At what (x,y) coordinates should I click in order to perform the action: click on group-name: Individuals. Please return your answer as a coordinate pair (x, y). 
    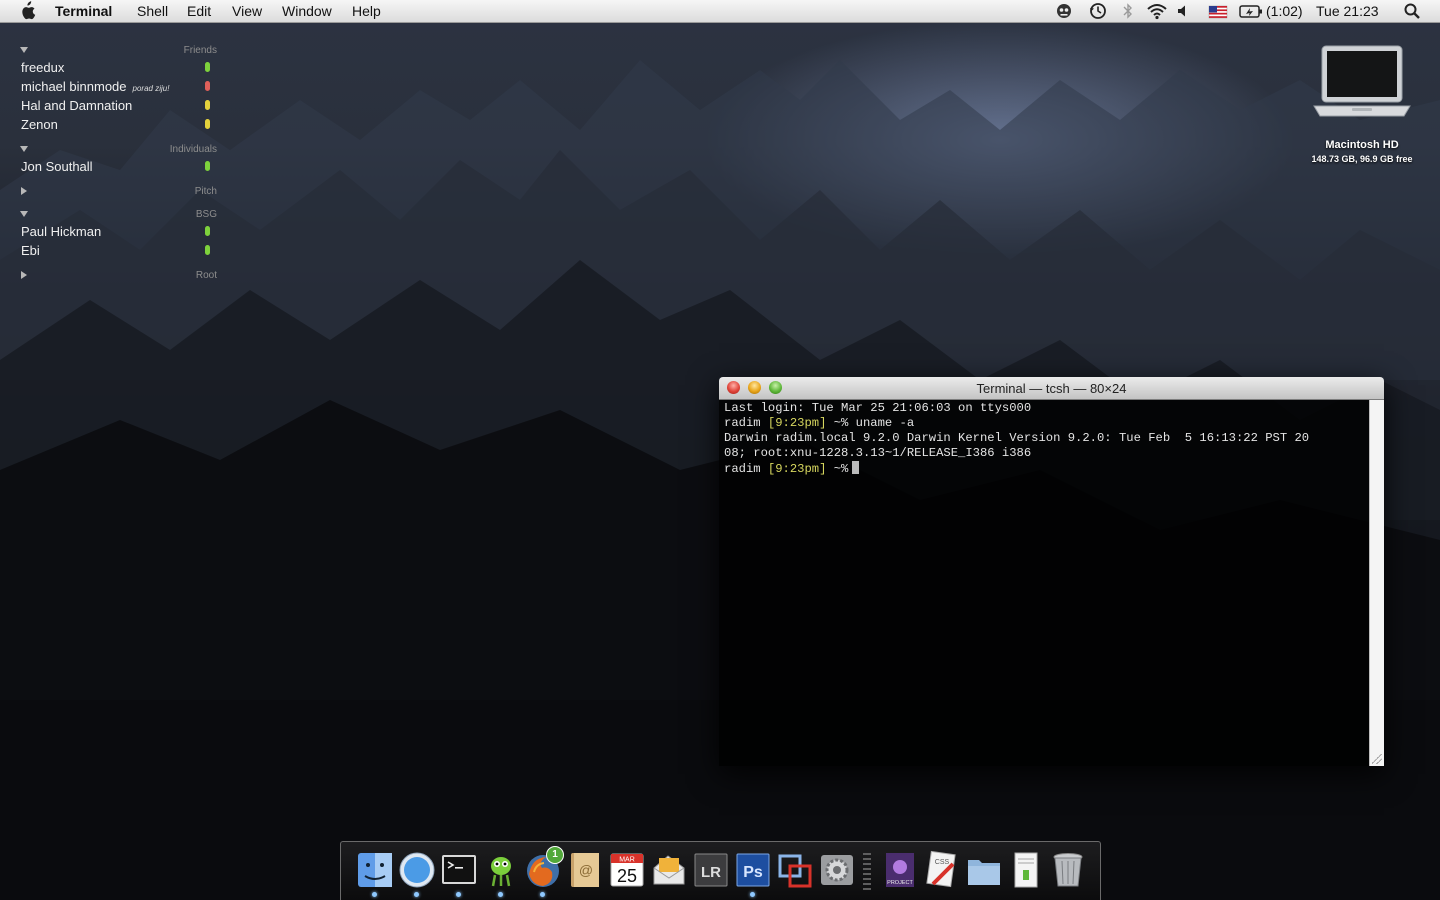
    Looking at the image, I should click on (193, 149).